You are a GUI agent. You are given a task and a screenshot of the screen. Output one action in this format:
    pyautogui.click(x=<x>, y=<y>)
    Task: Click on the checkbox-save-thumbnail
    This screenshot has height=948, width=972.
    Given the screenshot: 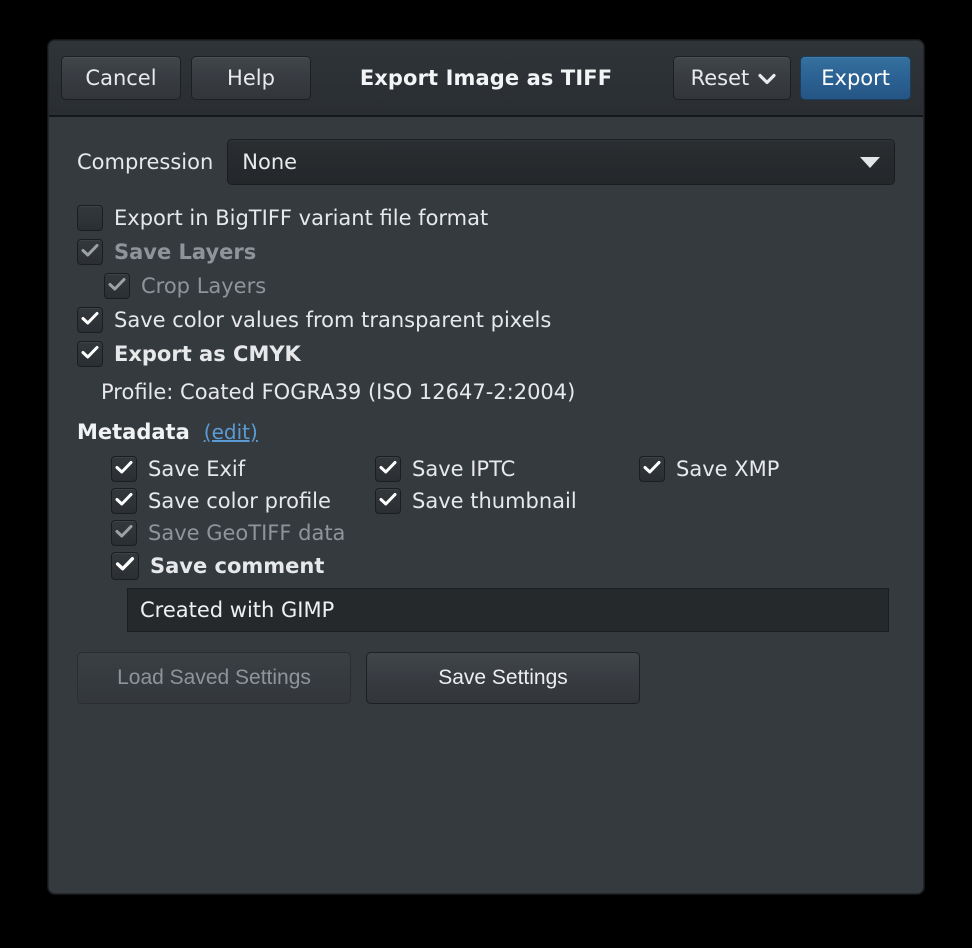 What is the action you would take?
    pyautogui.click(x=388, y=501)
    